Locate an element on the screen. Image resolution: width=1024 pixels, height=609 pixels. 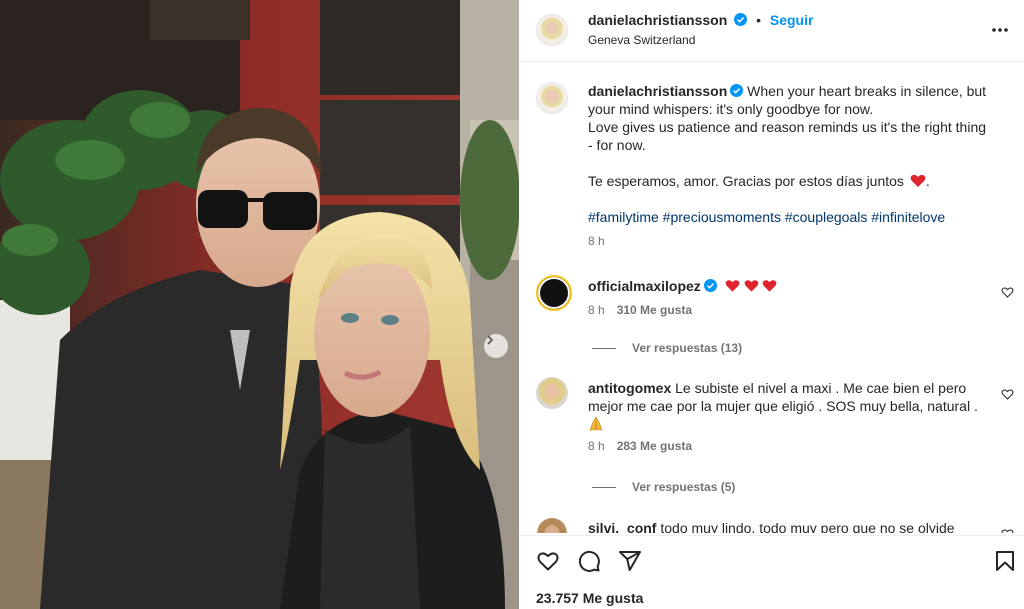
comment-item: officialmaxilopez 8 h 310 Me gusta is located at coordinates (788, 297).